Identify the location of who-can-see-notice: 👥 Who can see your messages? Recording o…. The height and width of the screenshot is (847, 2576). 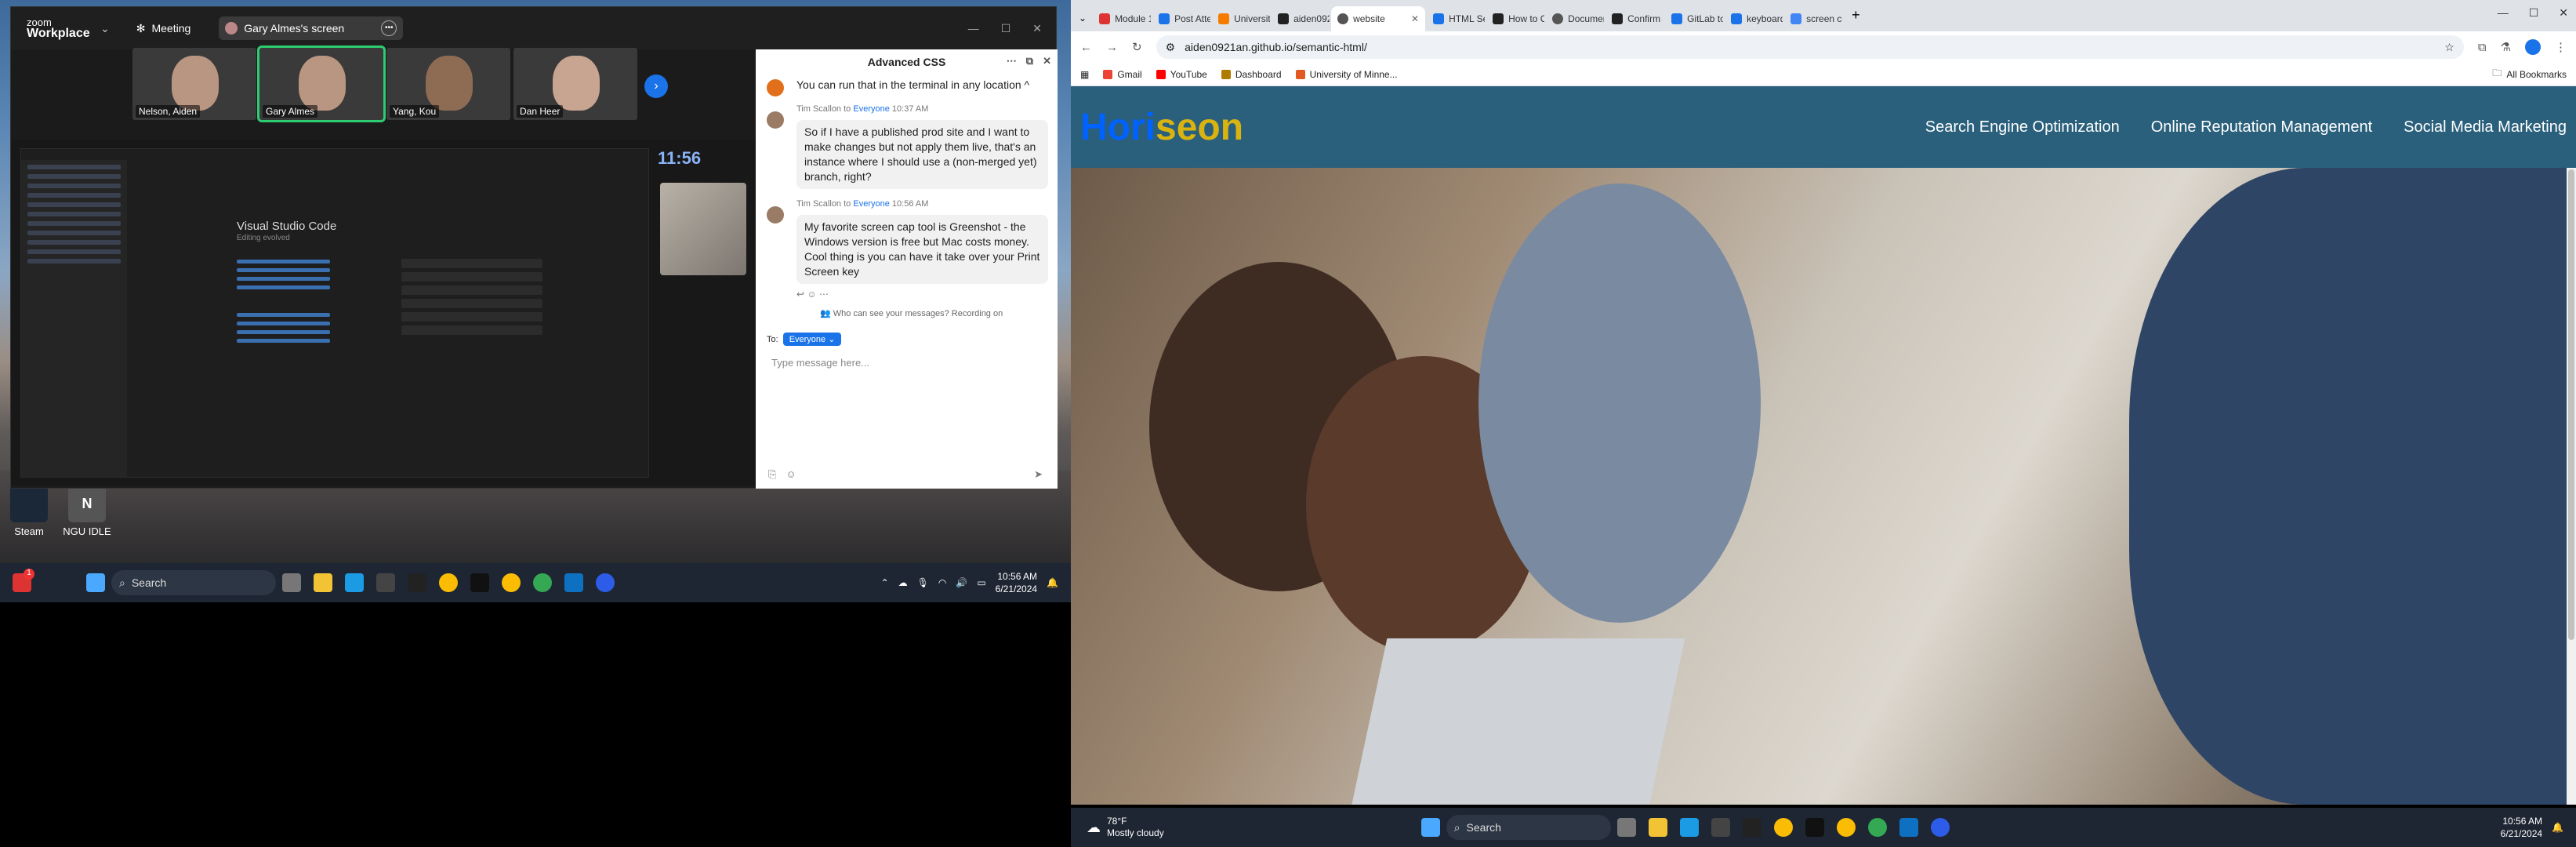
(907, 313).